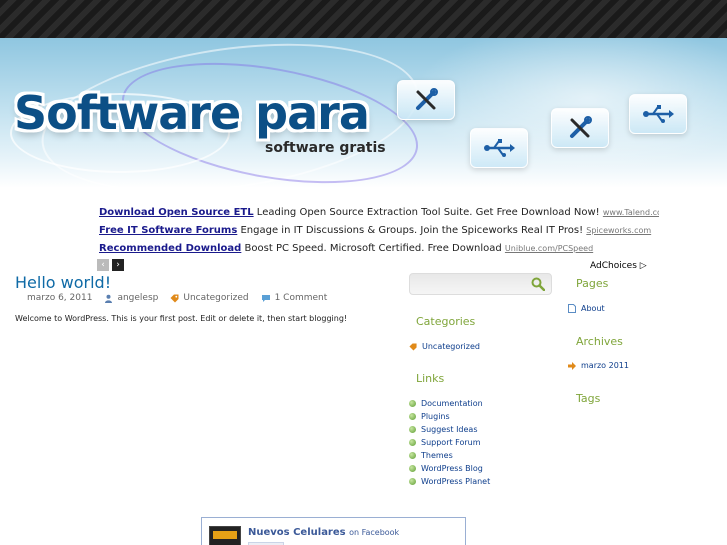 The width and height of the screenshot is (727, 545). What do you see at coordinates (451, 346) in the screenshot?
I see `category-link: Uncategorized` at bounding box center [451, 346].